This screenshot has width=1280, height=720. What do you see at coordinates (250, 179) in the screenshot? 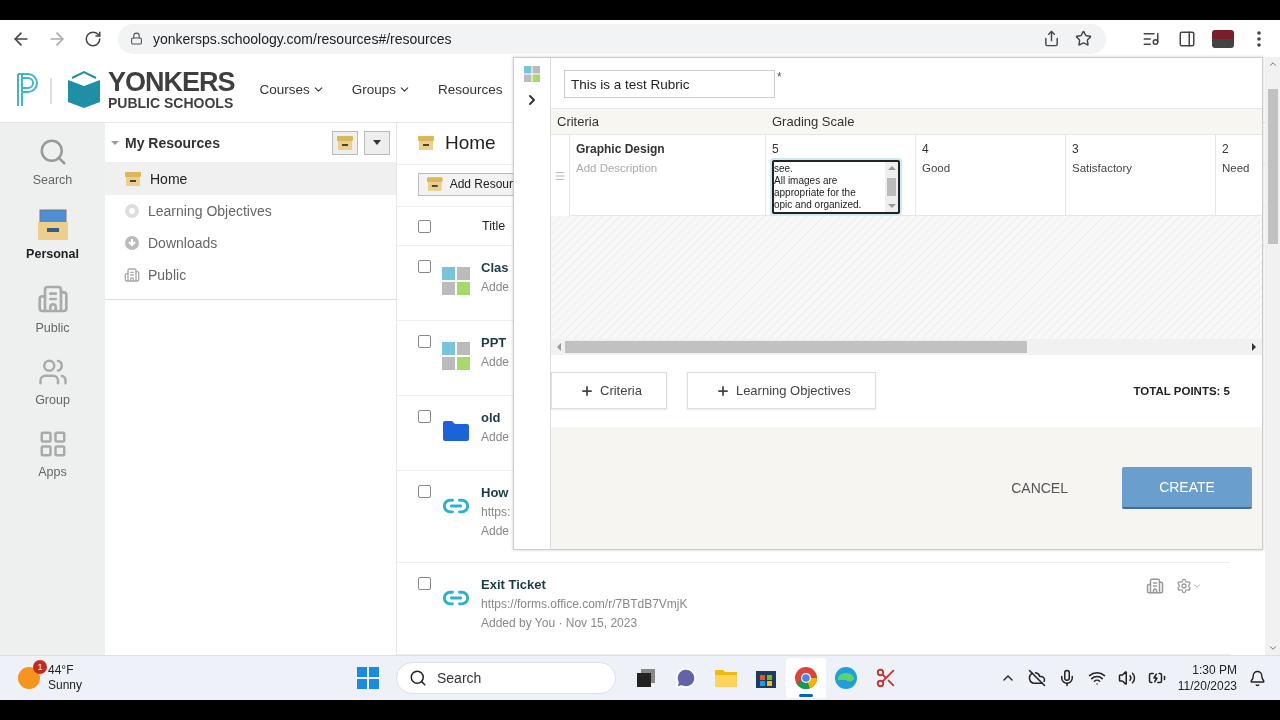
I see `tree-item: Home` at bounding box center [250, 179].